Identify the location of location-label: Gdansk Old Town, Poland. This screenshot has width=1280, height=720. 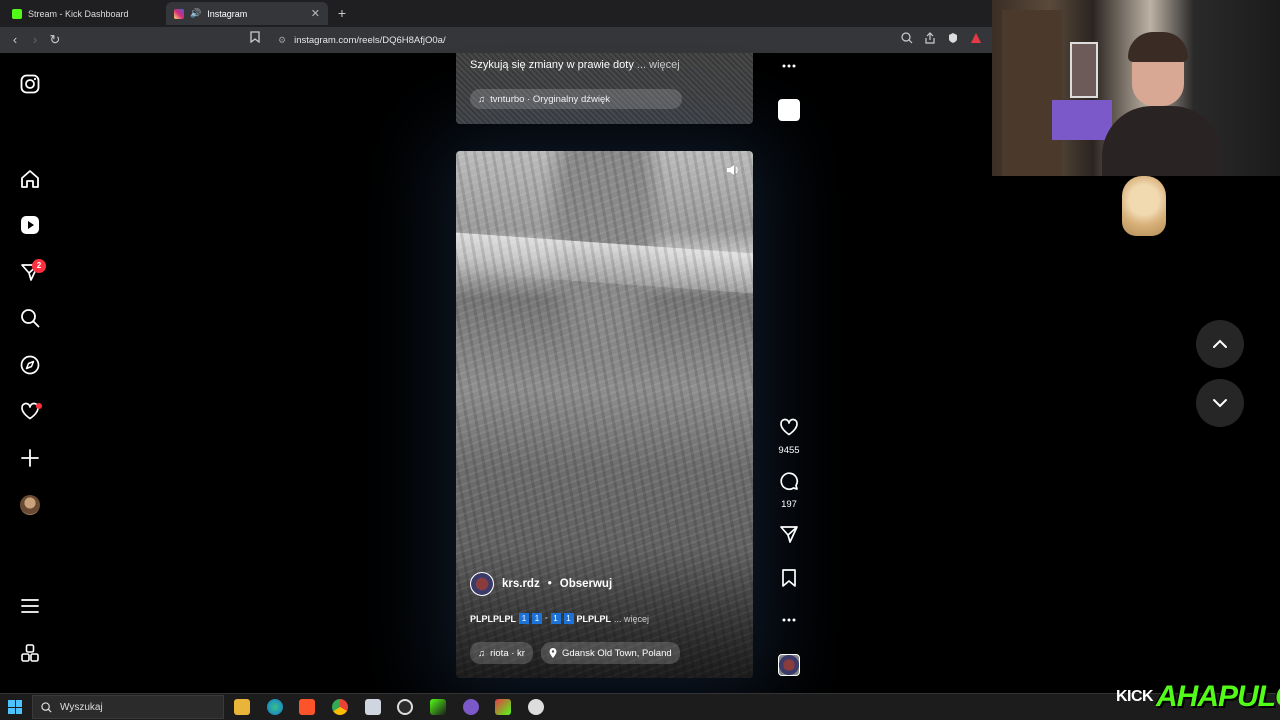
(616, 653).